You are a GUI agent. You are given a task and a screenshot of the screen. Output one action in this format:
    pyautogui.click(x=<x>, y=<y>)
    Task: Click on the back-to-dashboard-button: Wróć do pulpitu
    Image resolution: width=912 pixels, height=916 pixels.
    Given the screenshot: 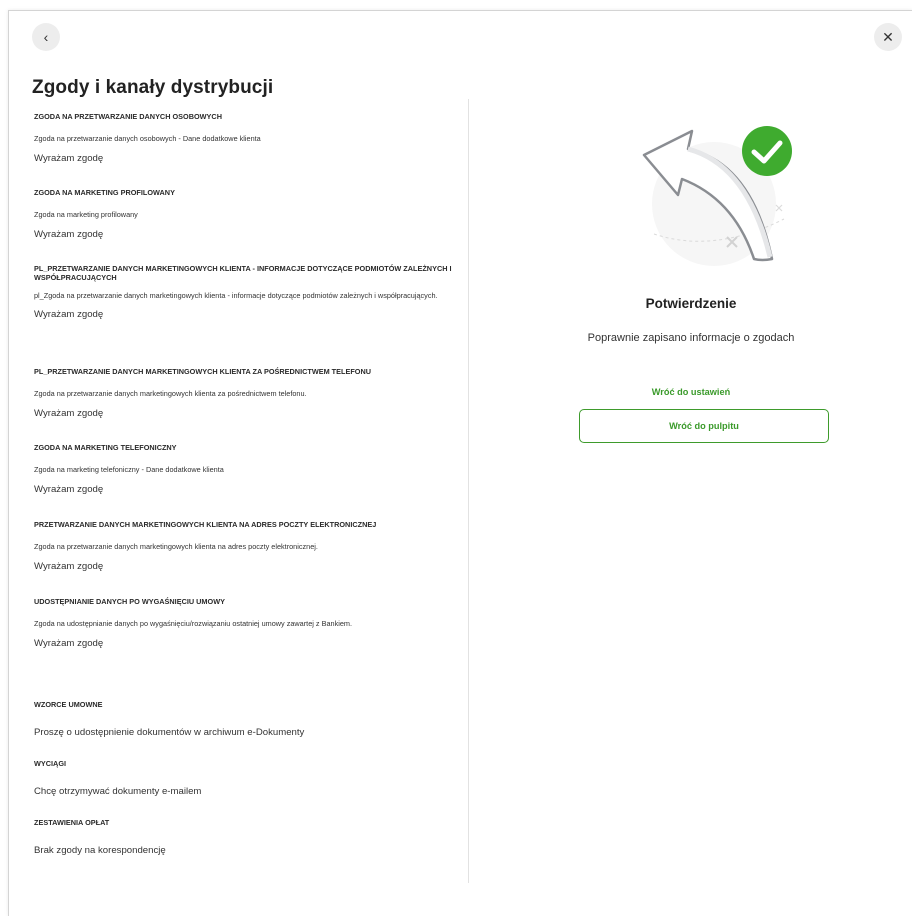 What is the action you would take?
    pyautogui.click(x=704, y=426)
    